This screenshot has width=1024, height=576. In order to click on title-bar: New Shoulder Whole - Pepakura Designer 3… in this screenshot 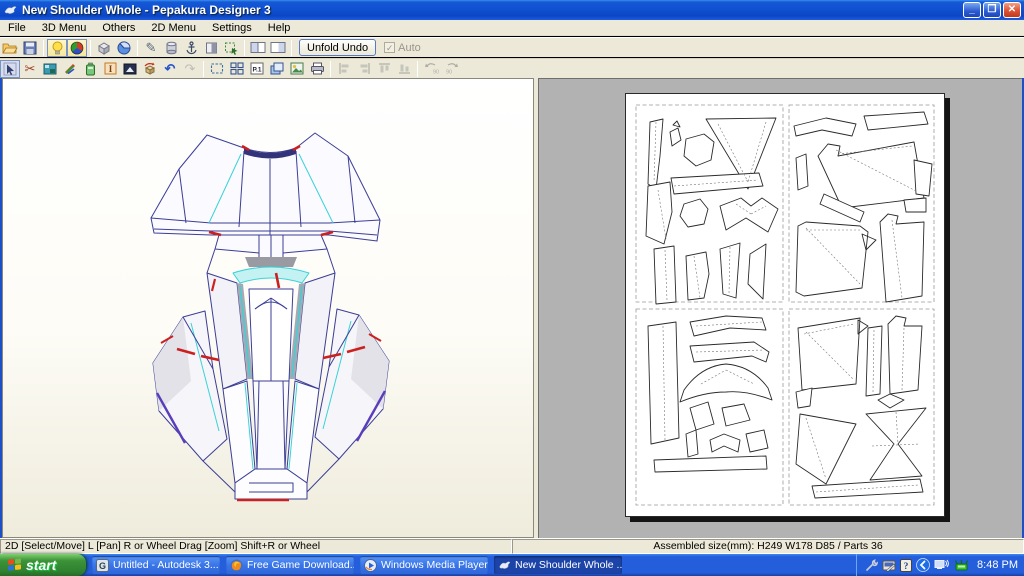, I will do `click(512, 10)`.